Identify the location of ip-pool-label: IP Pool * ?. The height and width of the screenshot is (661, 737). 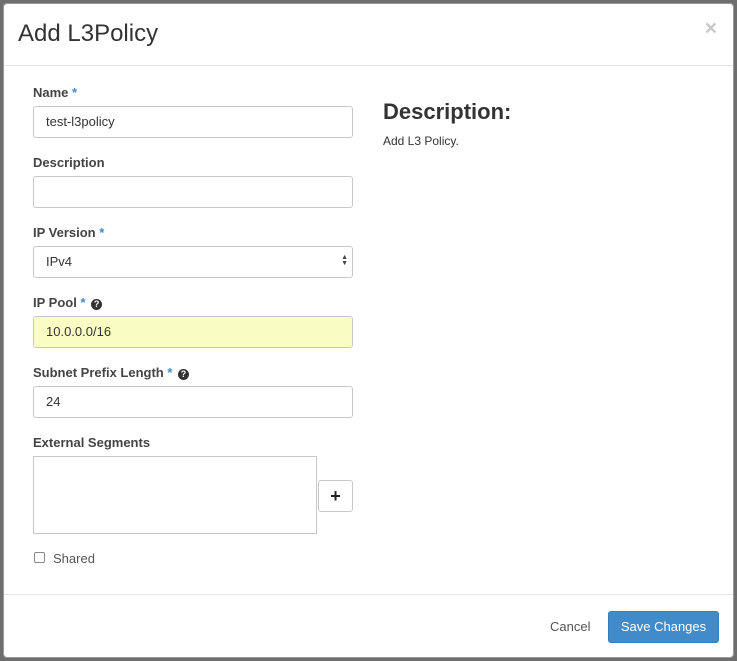
(193, 303).